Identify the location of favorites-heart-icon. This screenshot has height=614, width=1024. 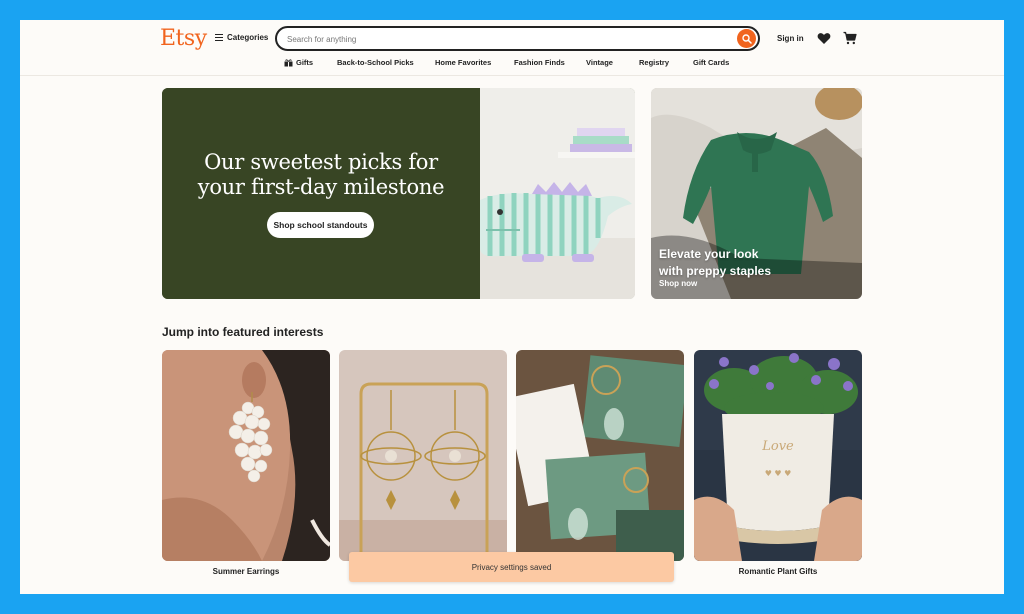
(824, 38).